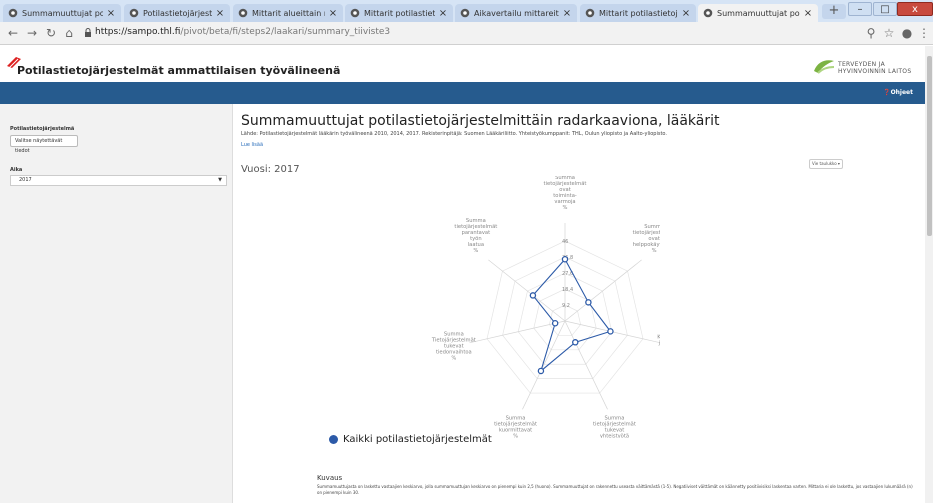 This screenshot has width=933, height=503. What do you see at coordinates (860, 9) in the screenshot?
I see `minimize-button: –` at bounding box center [860, 9].